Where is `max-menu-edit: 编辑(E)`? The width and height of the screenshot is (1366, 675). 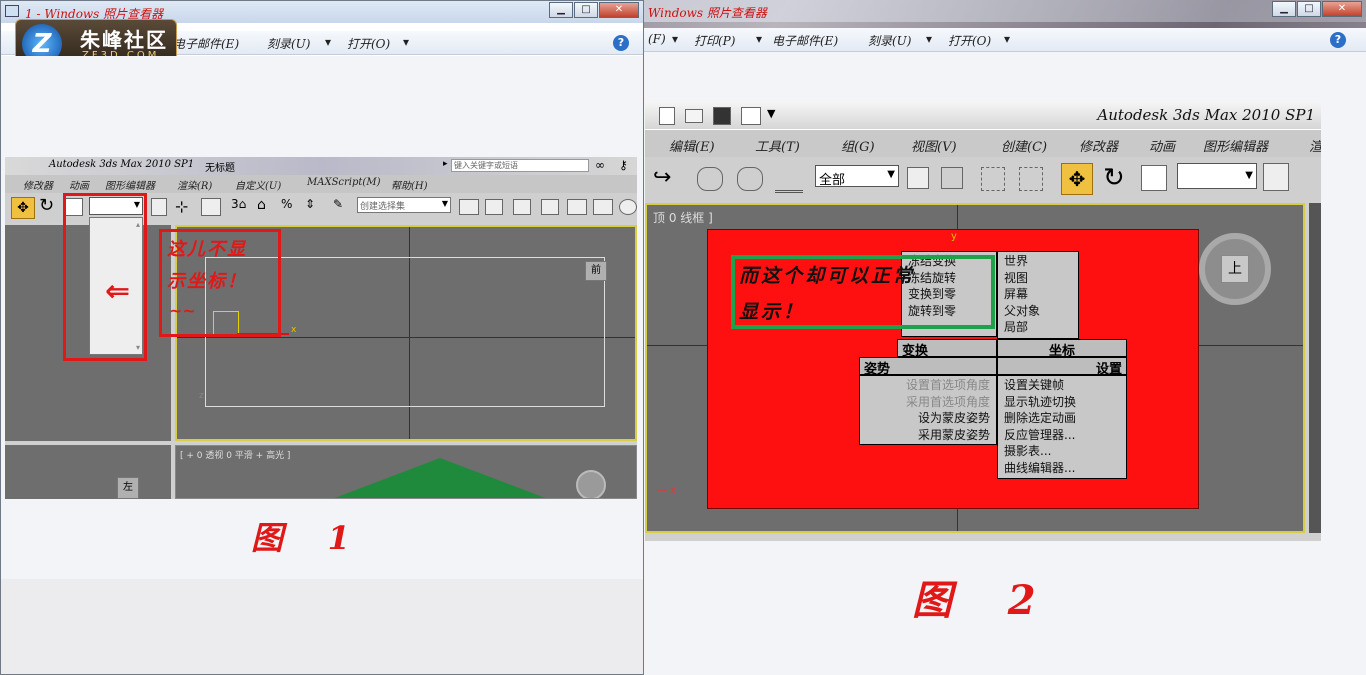 max-menu-edit: 编辑(E) is located at coordinates (692, 145).